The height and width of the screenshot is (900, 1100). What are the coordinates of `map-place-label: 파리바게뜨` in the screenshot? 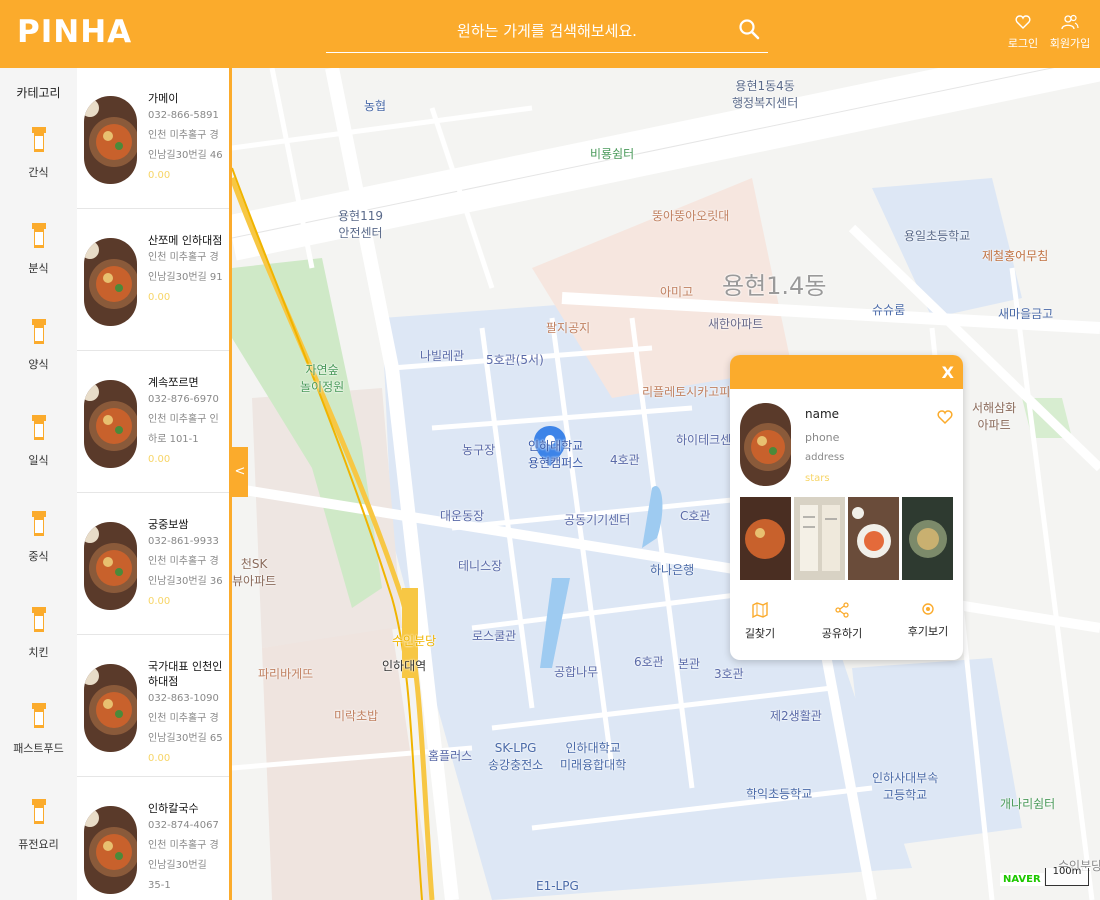 It's located at (285, 674).